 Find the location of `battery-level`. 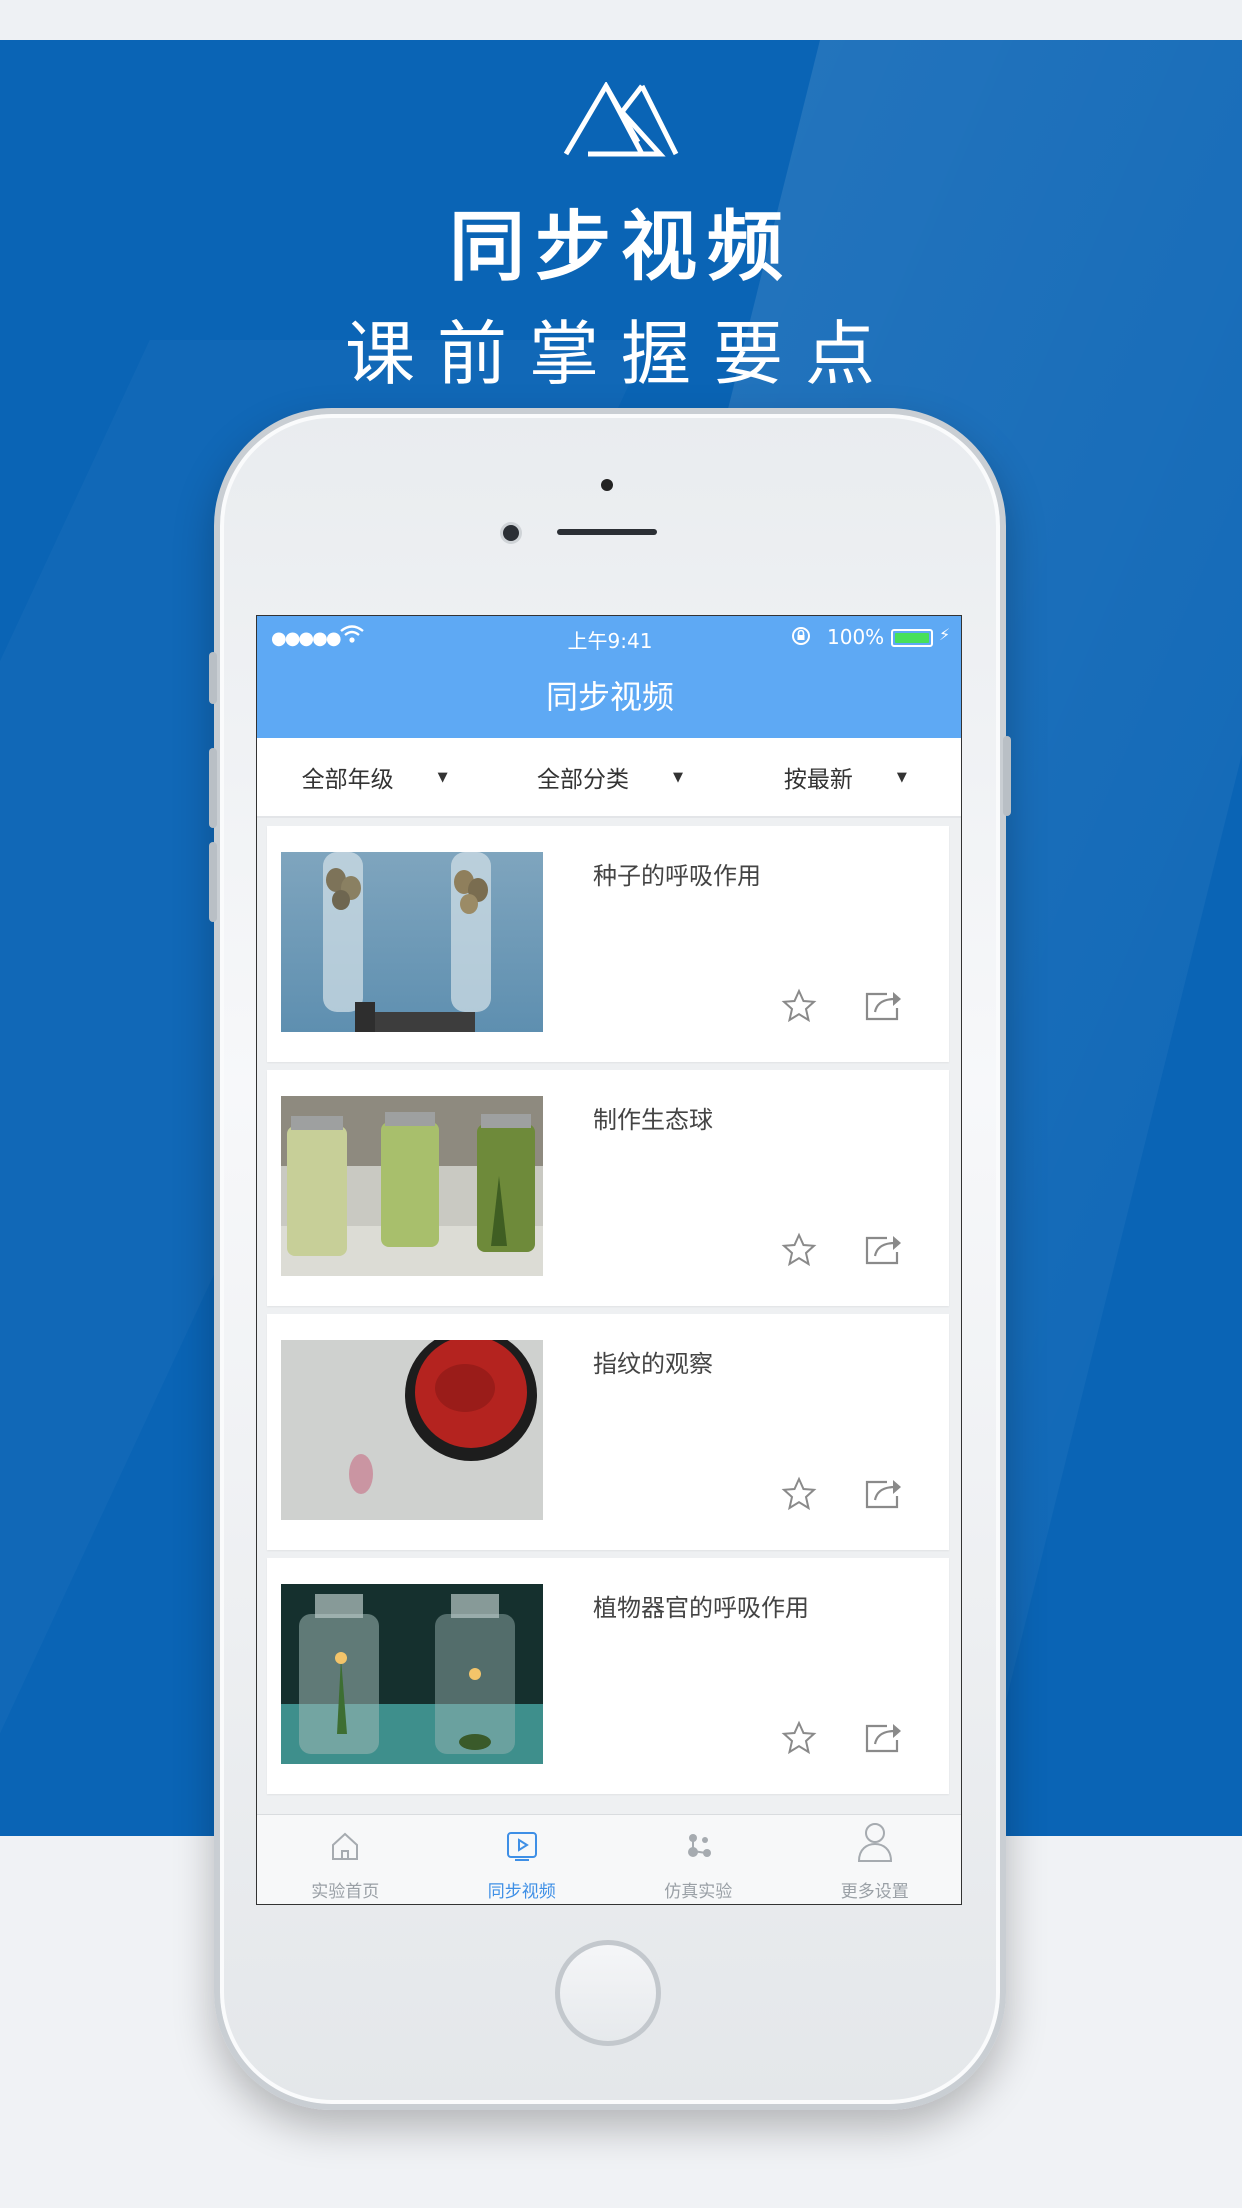

battery-level is located at coordinates (912, 638).